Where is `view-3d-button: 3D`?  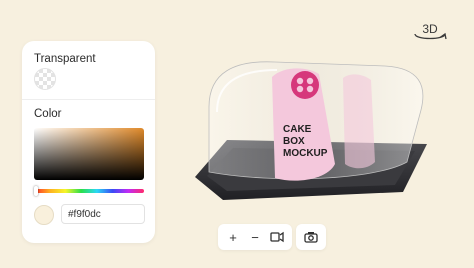
view-3d-button: 3D is located at coordinates (430, 32).